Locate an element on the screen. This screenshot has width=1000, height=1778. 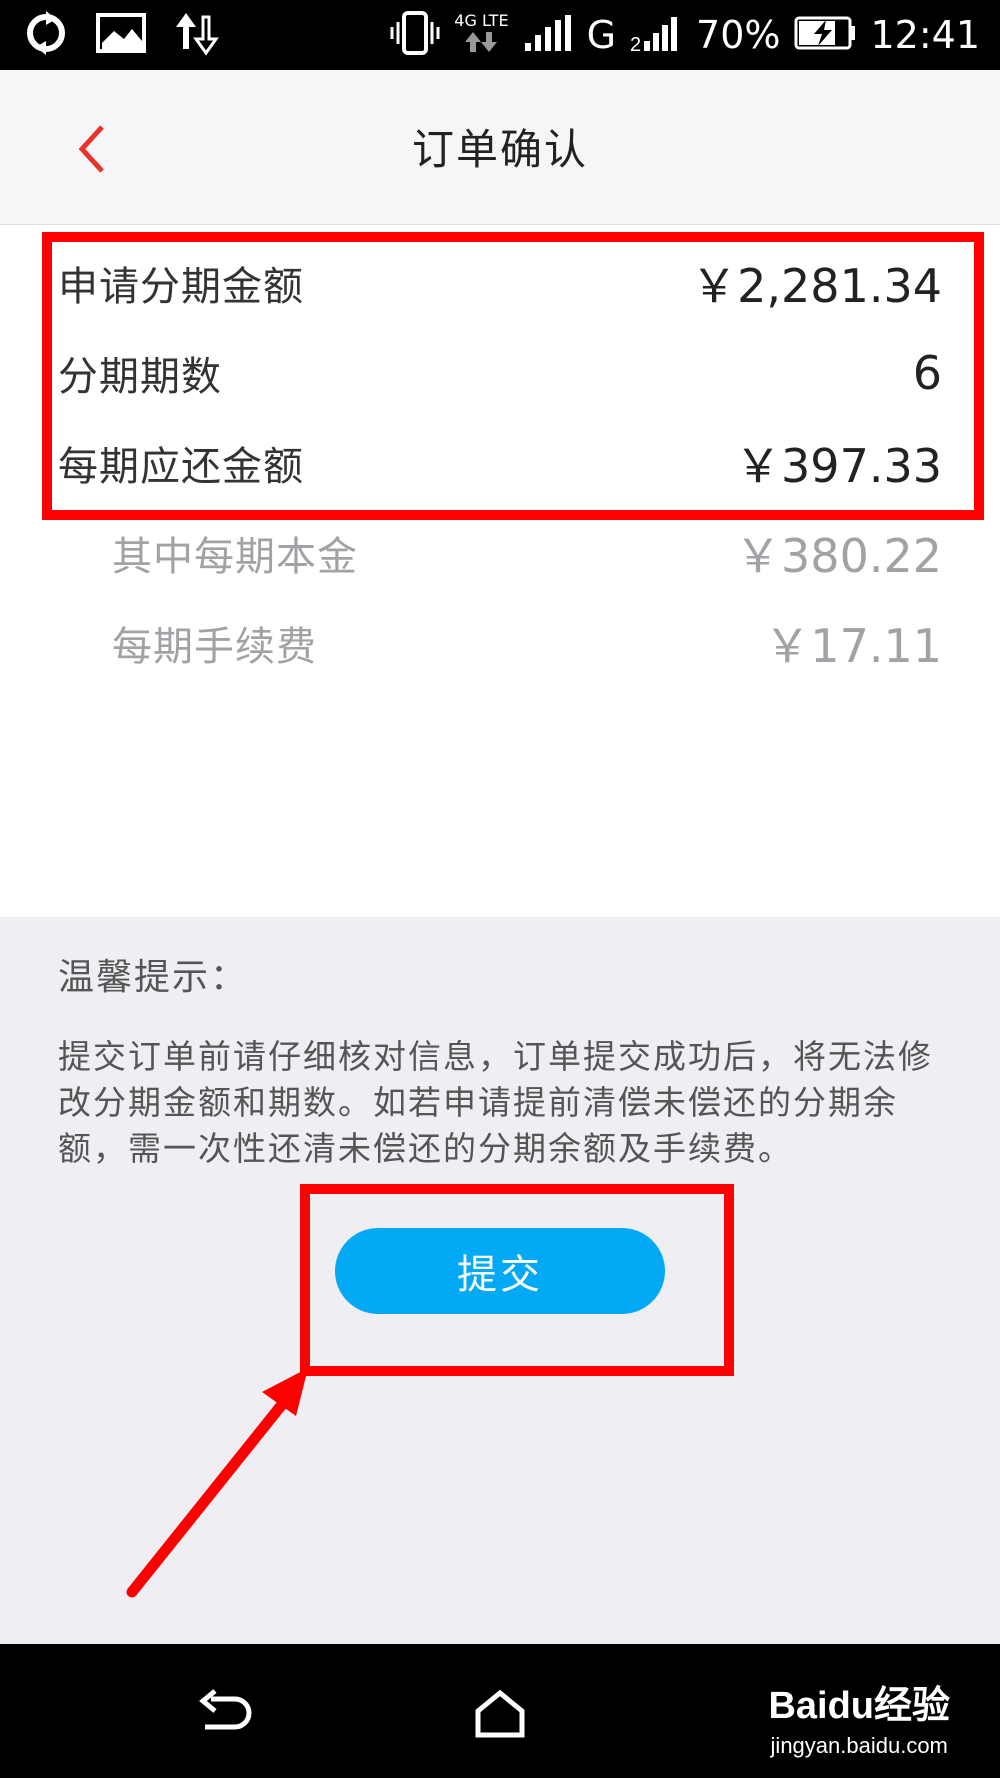
watermark-url: jingyan.baidu.com is located at coordinates (859, 1745).